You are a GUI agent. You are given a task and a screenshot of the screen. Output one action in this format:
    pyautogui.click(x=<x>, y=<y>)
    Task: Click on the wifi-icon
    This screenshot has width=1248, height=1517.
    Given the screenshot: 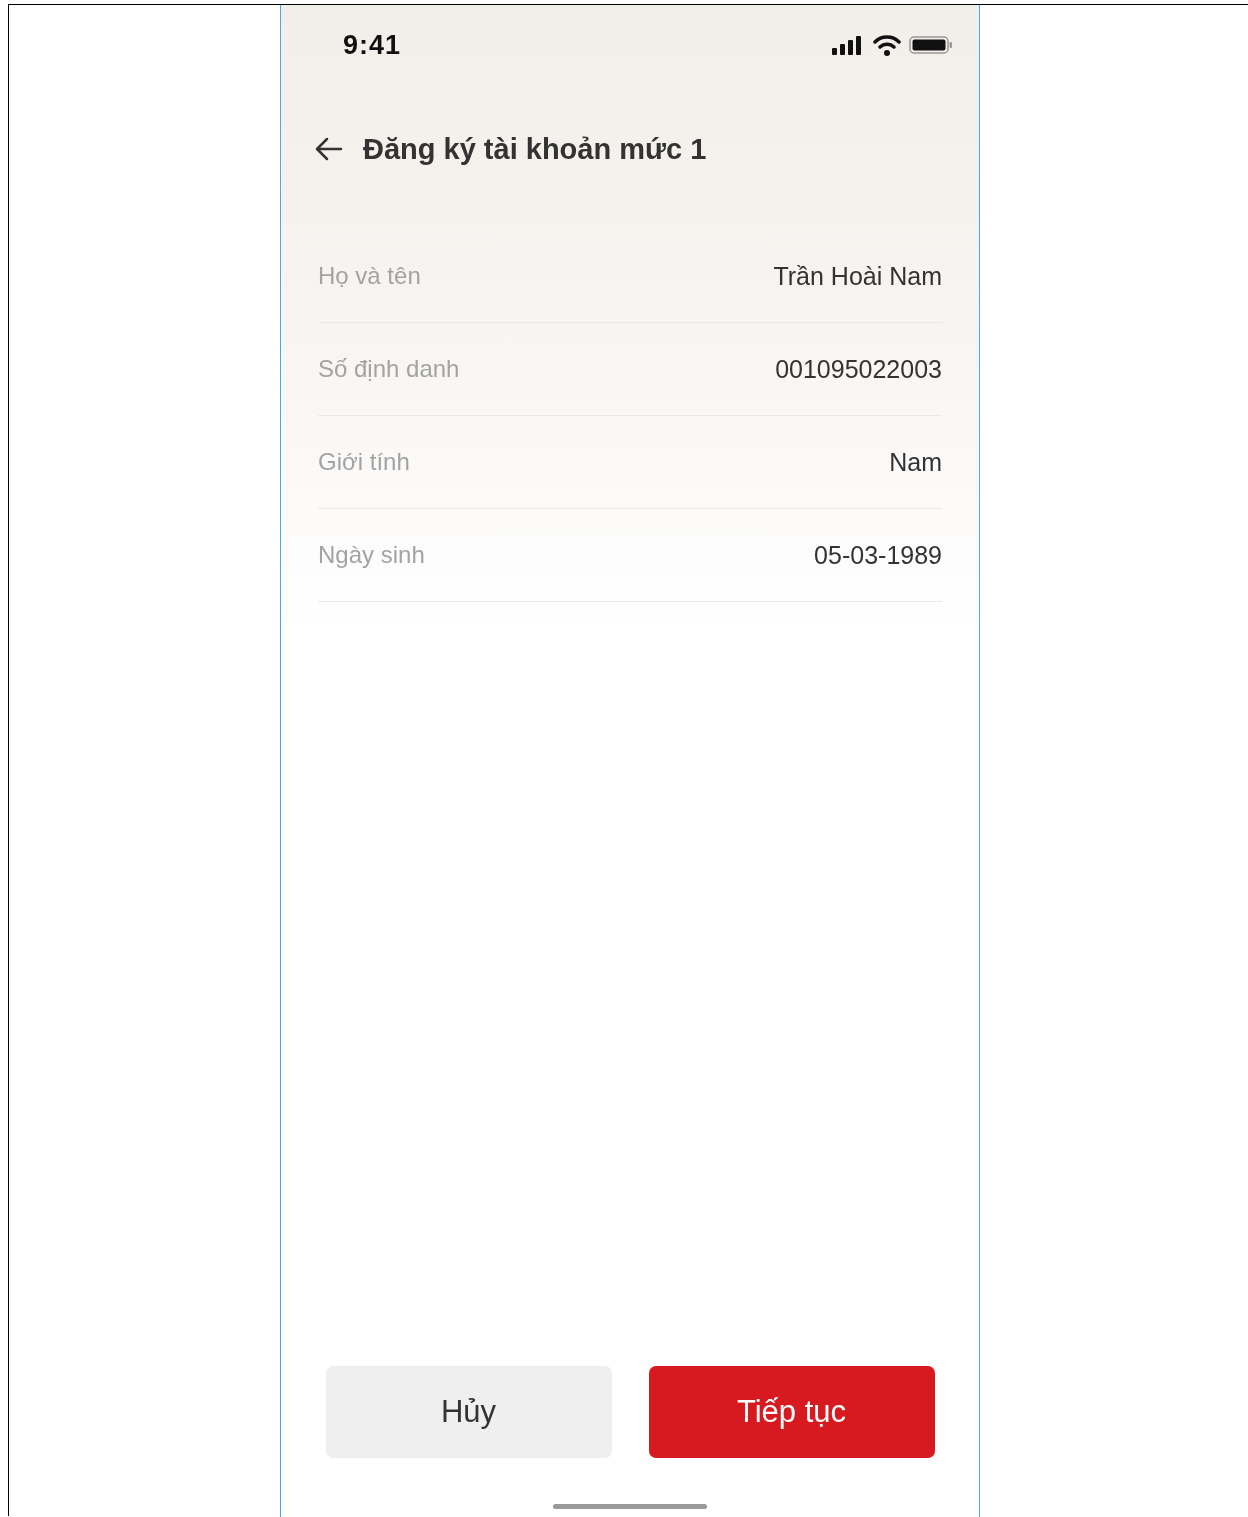 What is the action you would take?
    pyautogui.click(x=887, y=45)
    